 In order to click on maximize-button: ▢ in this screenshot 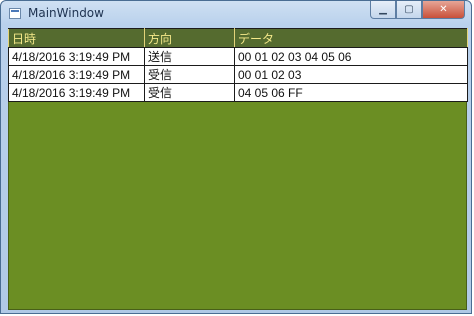, I will do `click(409, 10)`.